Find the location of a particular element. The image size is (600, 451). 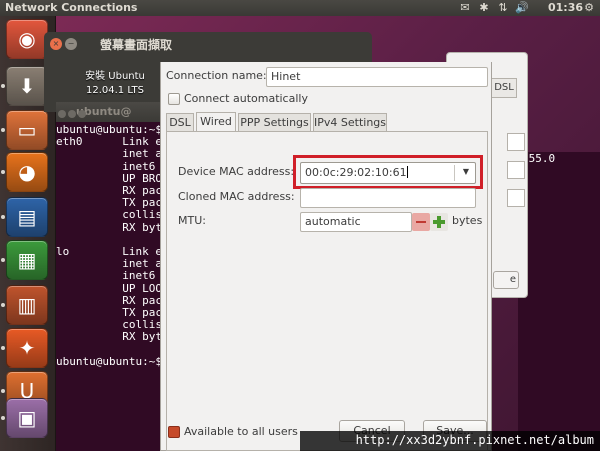

watermark-url: http://xx3d2ybnf.pixnet.net/album is located at coordinates (474, 440).